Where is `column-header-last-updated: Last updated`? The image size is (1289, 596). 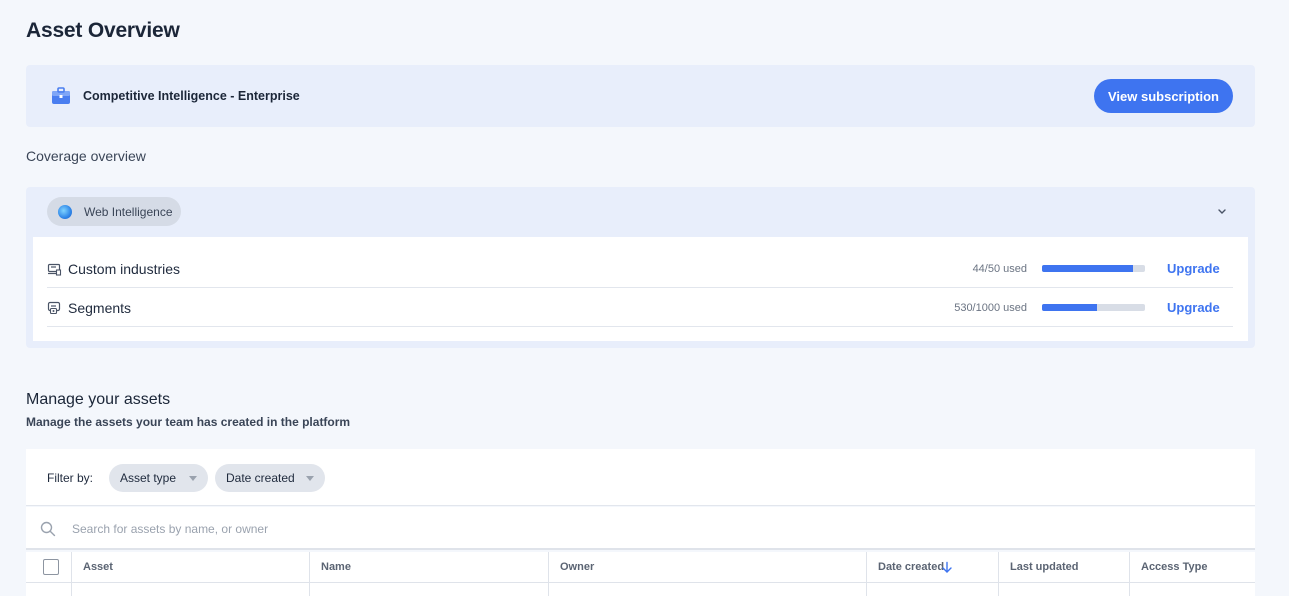
column-header-last-updated: Last updated is located at coordinates (1064, 567).